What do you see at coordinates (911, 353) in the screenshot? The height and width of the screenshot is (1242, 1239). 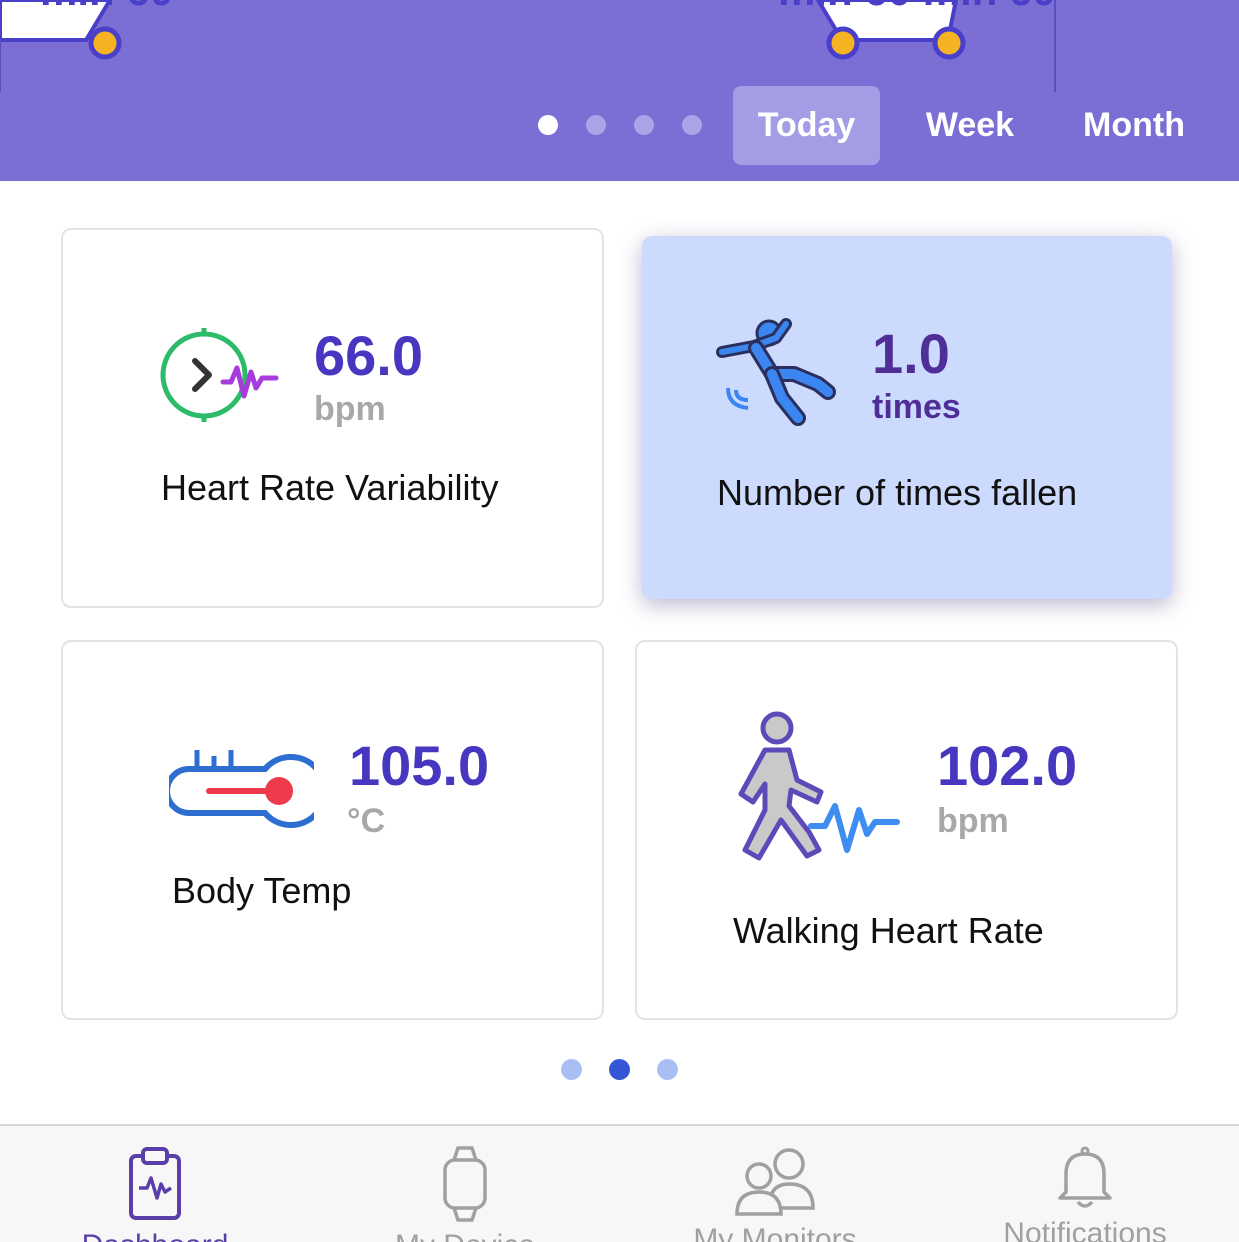 I see `fallen-value: 1.0` at bounding box center [911, 353].